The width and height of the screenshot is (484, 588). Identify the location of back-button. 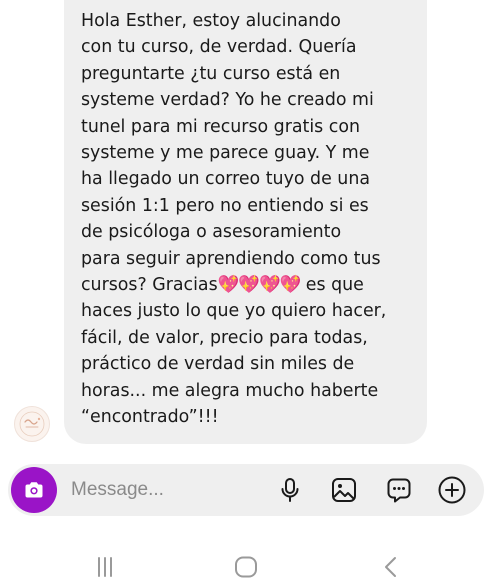
(391, 567).